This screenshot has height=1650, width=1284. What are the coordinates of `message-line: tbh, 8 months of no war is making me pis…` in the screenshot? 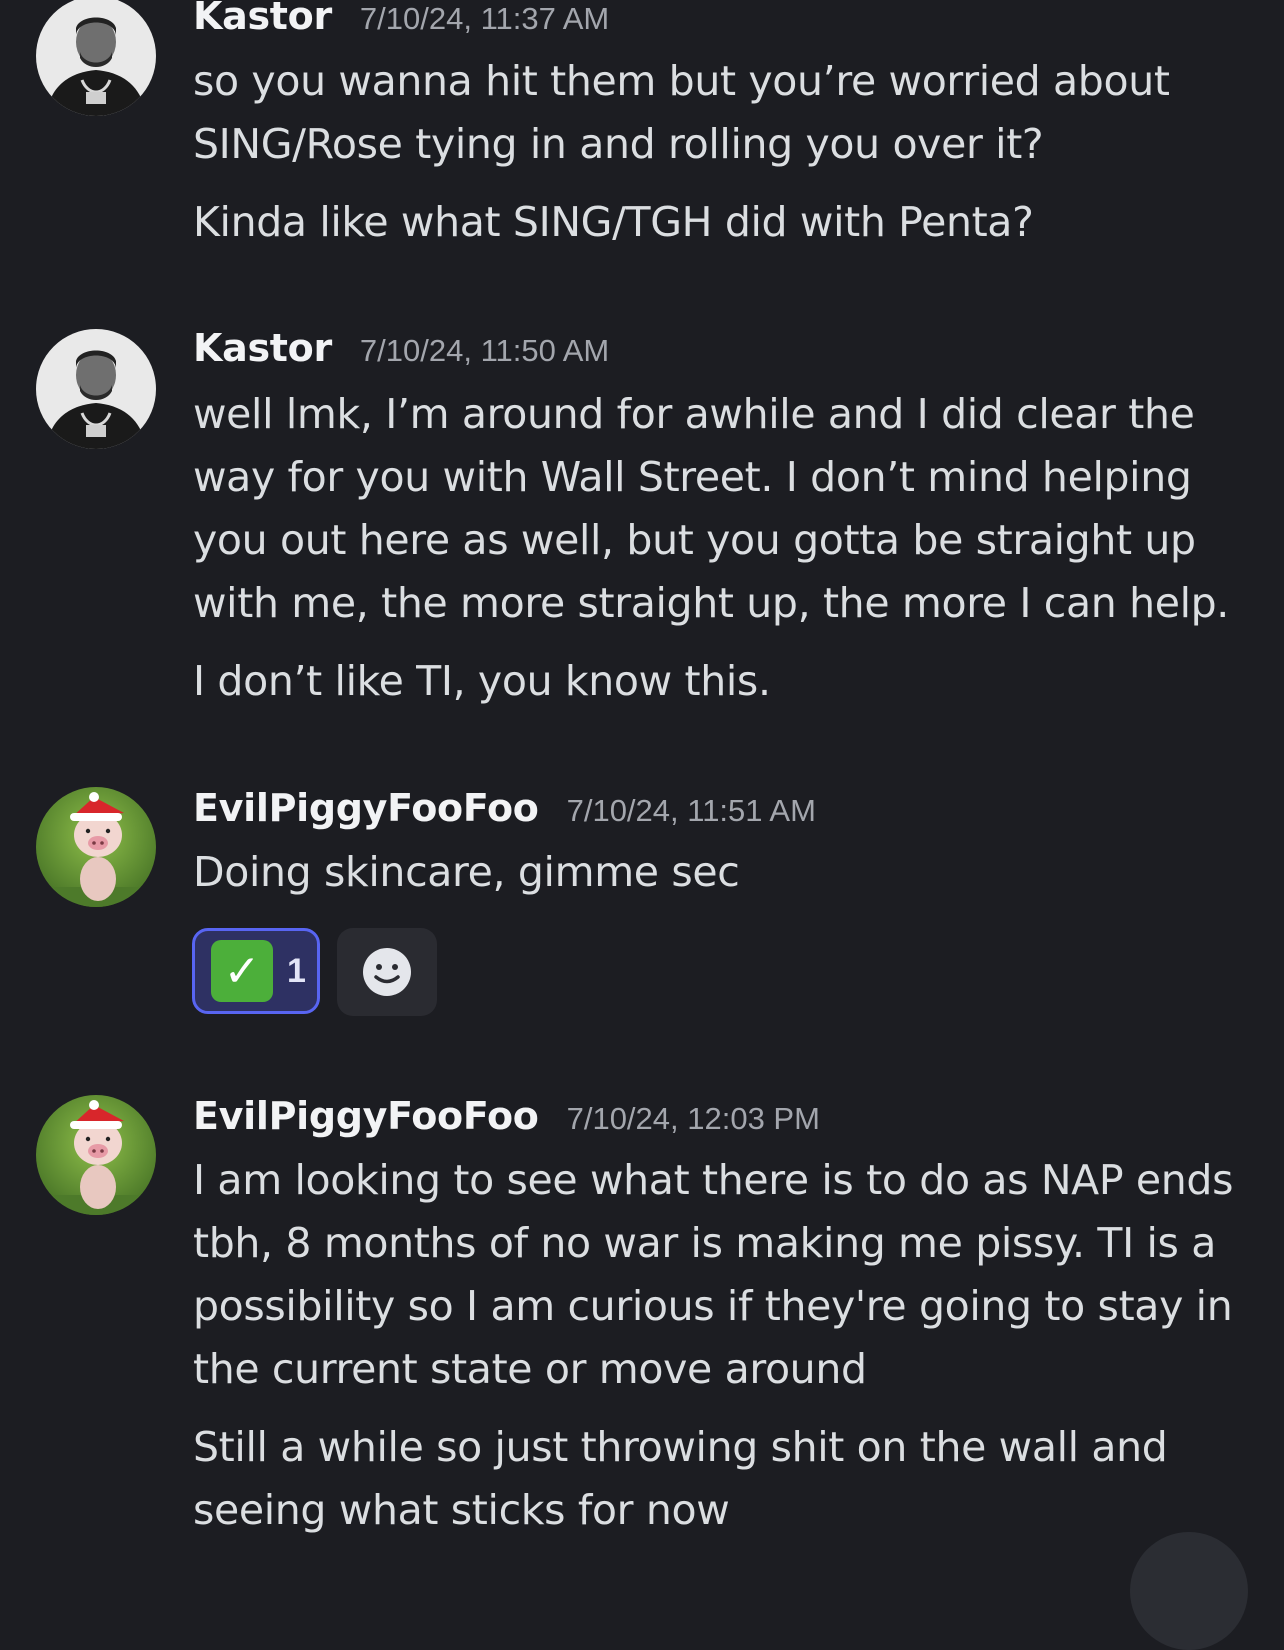 It's located at (705, 1243).